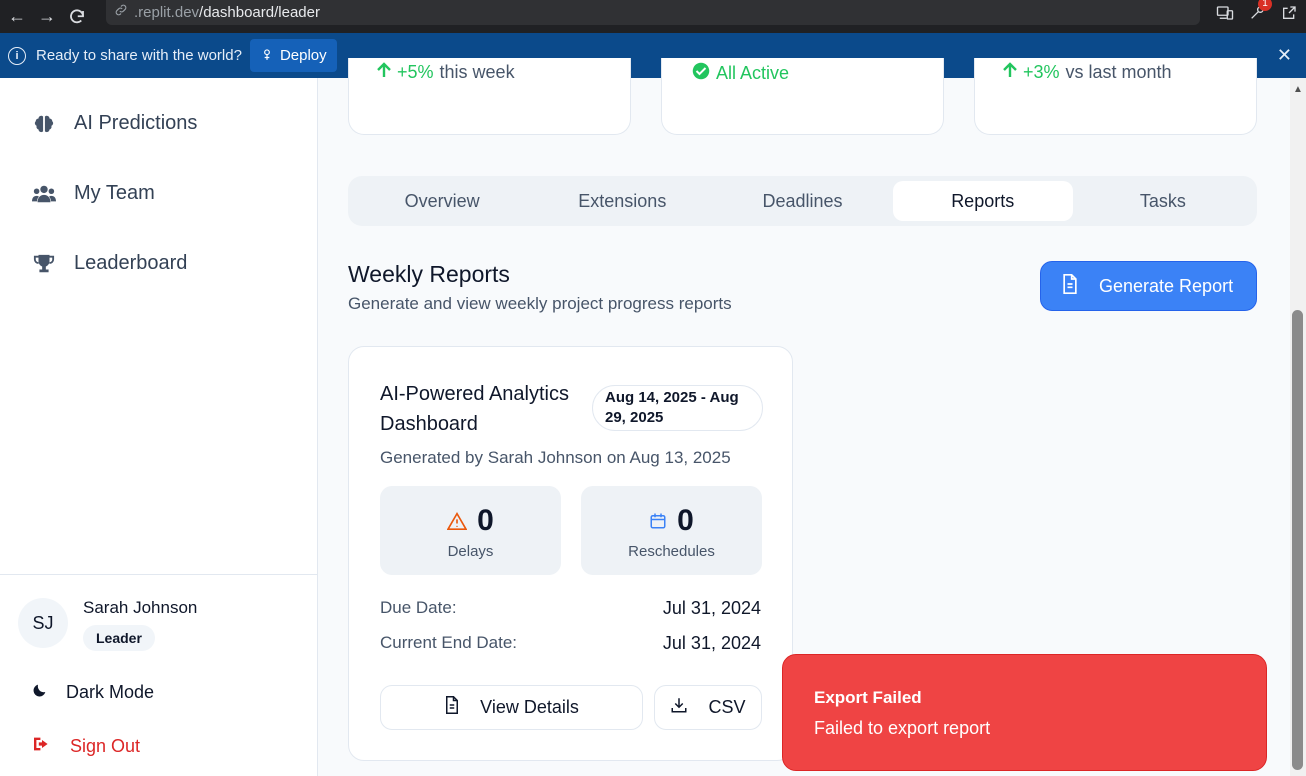 Image resolution: width=1306 pixels, height=776 pixels. What do you see at coordinates (139, 55) in the screenshot?
I see `banner-text: Ready to share with the world?` at bounding box center [139, 55].